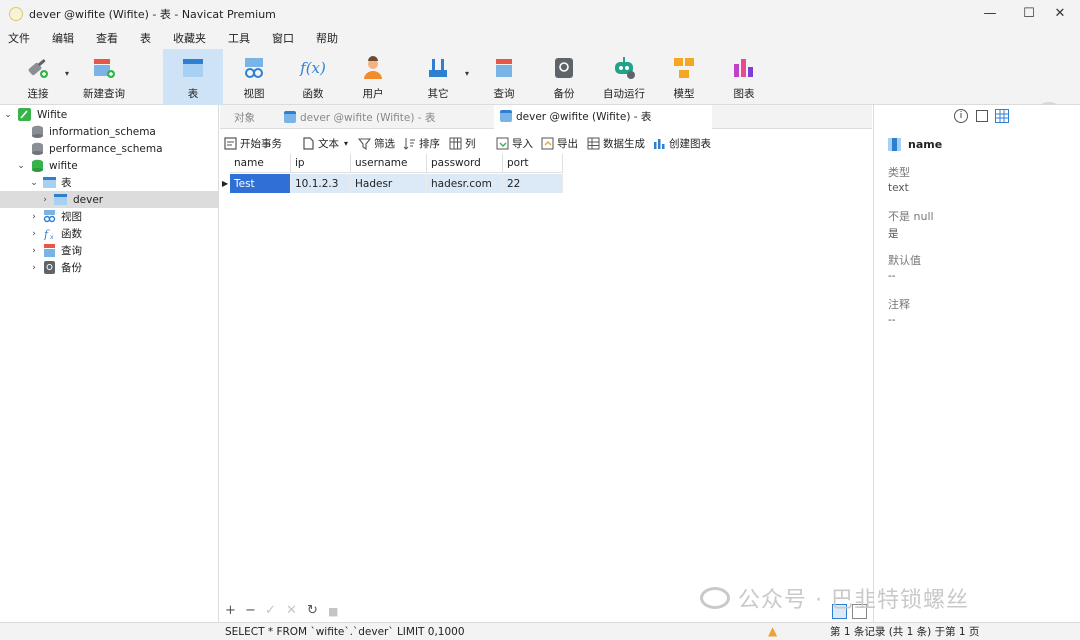  Describe the element at coordinates (506, 116) in the screenshot. I see `table-icon` at that location.